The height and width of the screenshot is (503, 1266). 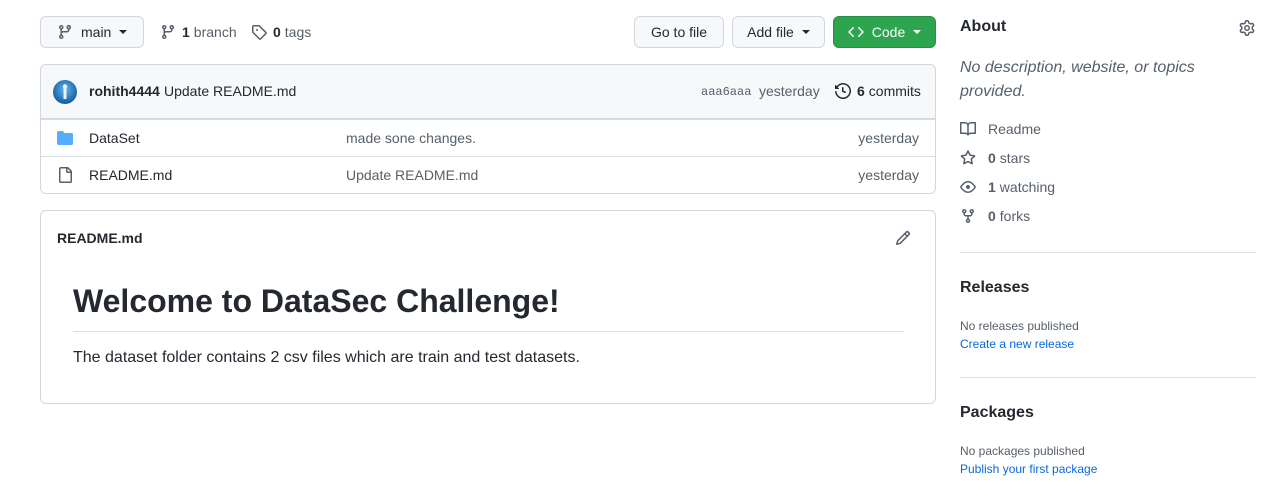 I want to click on code-label: Code, so click(x=888, y=32).